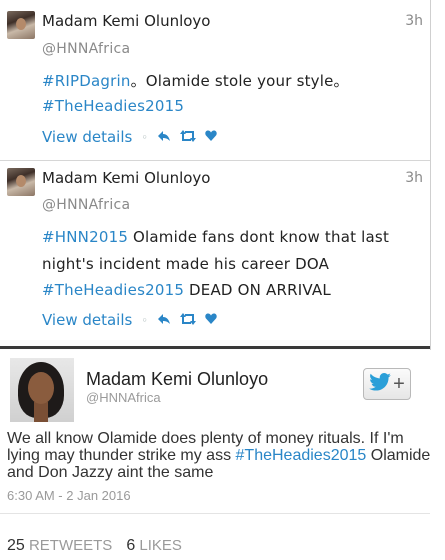 The image size is (445, 560). I want to click on tweet-text: 。Olamide stole your style。, so click(239, 81).